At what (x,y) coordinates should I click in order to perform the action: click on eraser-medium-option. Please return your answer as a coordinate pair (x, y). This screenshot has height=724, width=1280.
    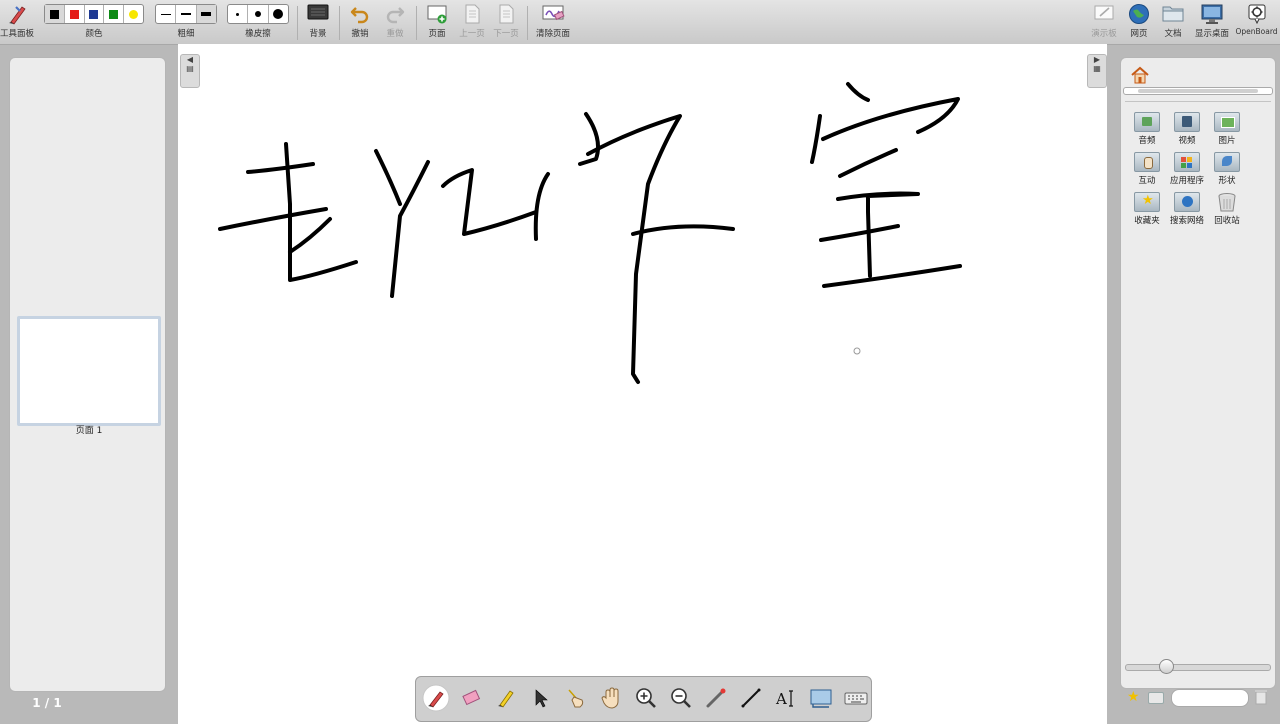
    Looking at the image, I should click on (258, 14).